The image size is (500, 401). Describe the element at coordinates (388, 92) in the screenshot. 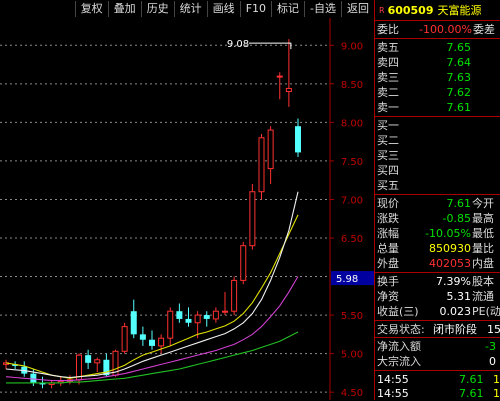

I see `sell-level-label: 卖二` at that location.